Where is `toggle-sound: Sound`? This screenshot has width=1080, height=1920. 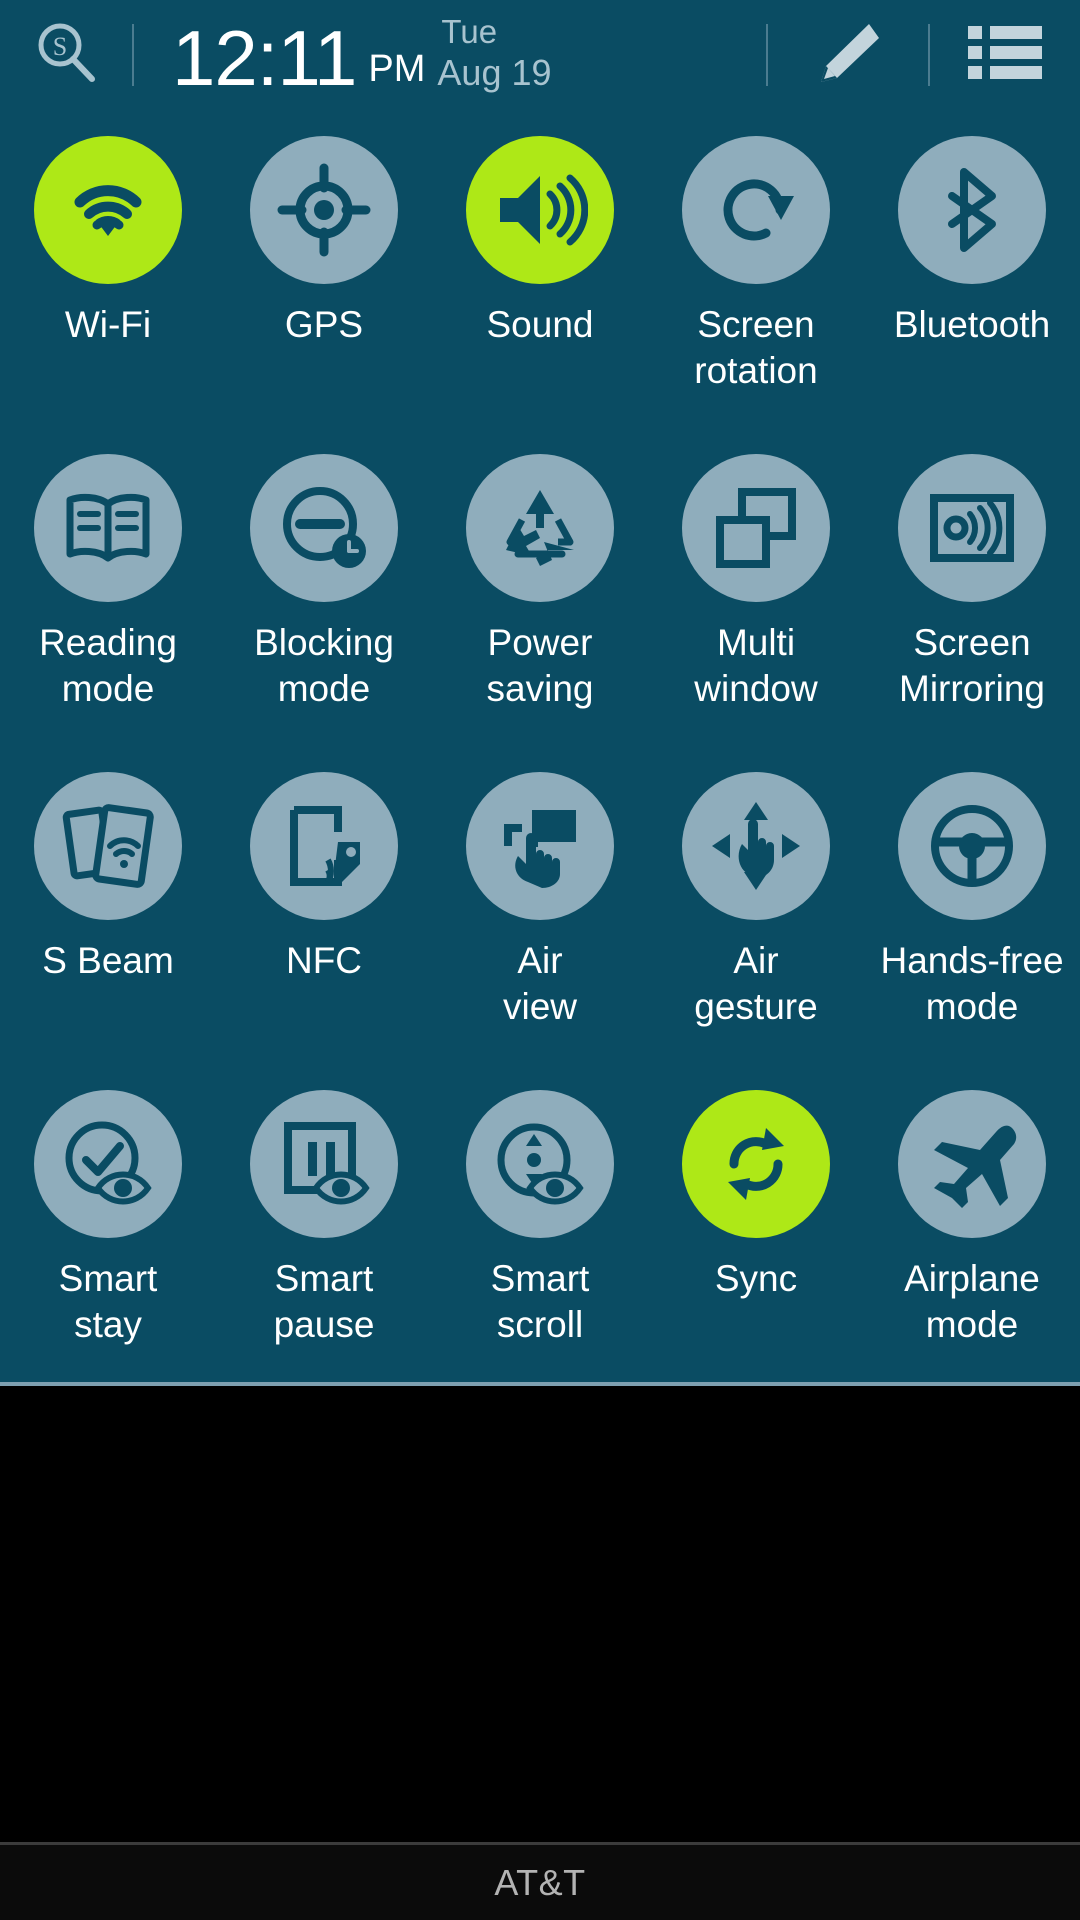 toggle-sound: Sound is located at coordinates (540, 277).